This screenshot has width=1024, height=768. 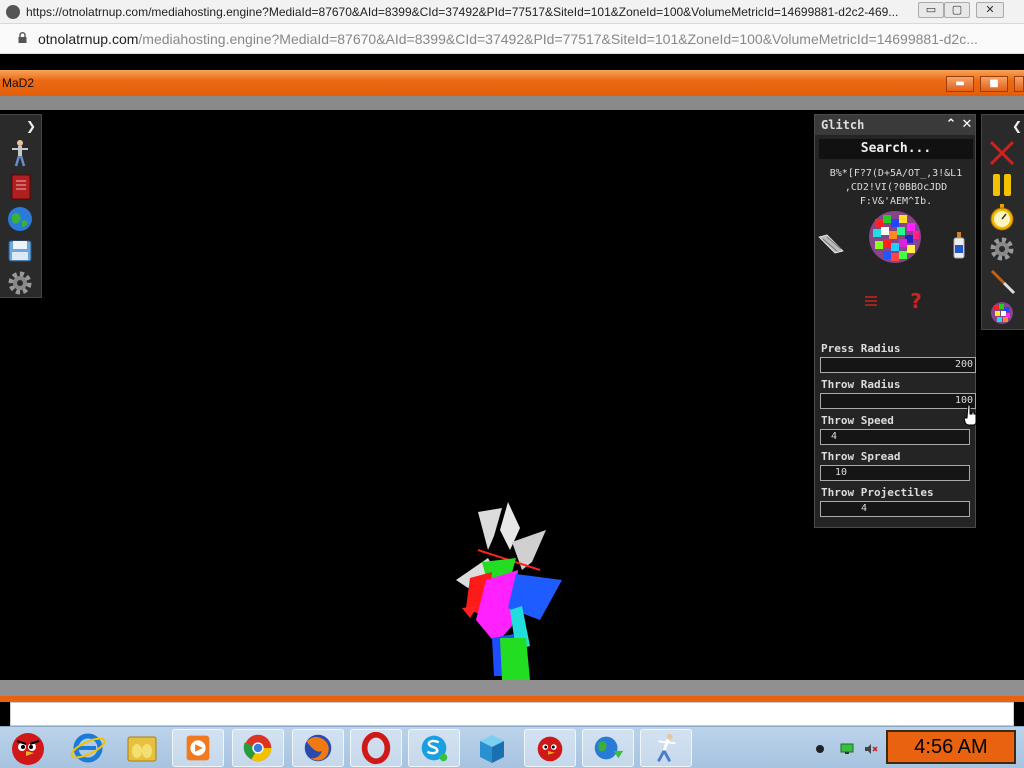 I want to click on blob-icon, so click(x=1002, y=313).